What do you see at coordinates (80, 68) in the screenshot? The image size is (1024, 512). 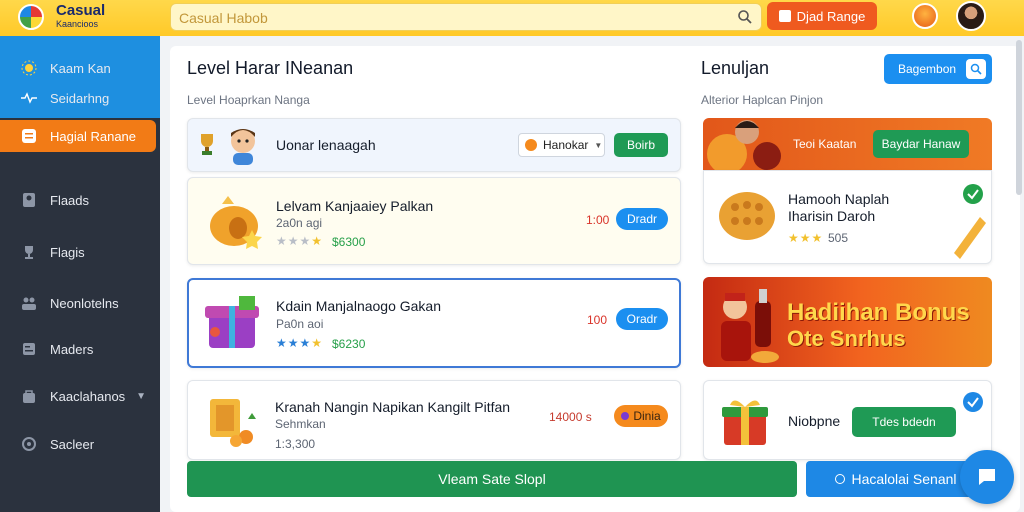 I see `sidebar-item-0: Kaam Kan` at bounding box center [80, 68].